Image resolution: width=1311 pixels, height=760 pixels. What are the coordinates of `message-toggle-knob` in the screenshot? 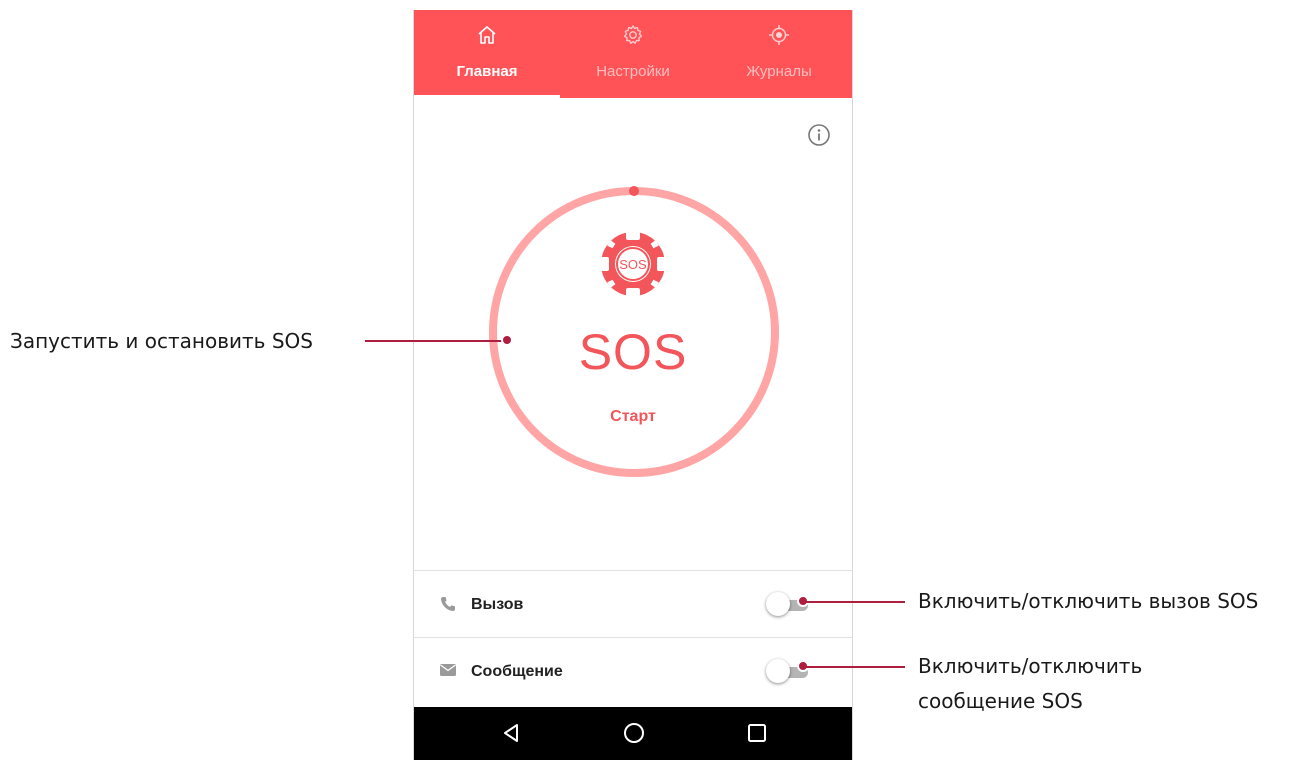 It's located at (778, 671).